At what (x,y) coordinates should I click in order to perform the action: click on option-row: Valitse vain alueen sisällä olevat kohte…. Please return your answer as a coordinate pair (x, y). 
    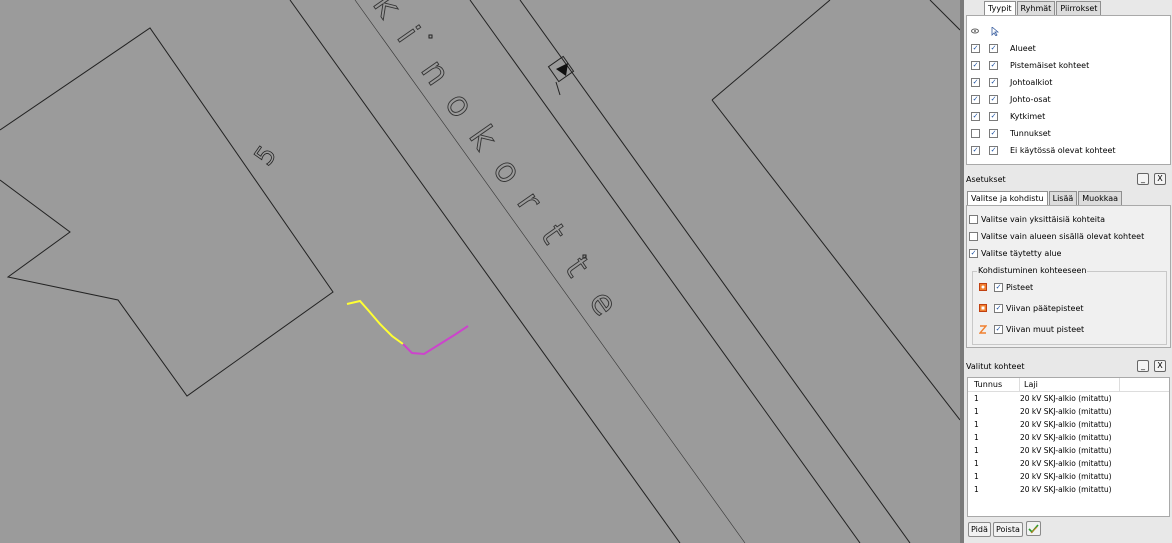
    Looking at the image, I should click on (1056, 236).